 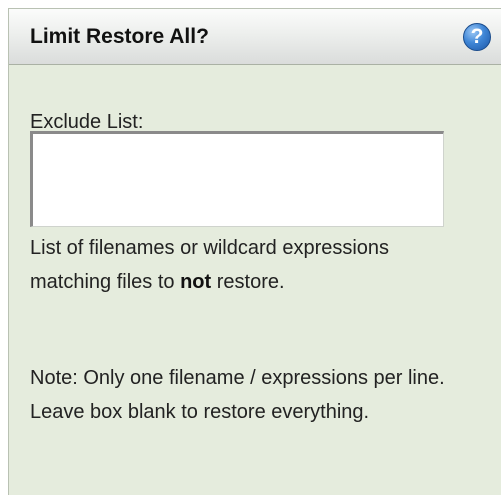 I want to click on help-text-emphasis: not, so click(x=196, y=282).